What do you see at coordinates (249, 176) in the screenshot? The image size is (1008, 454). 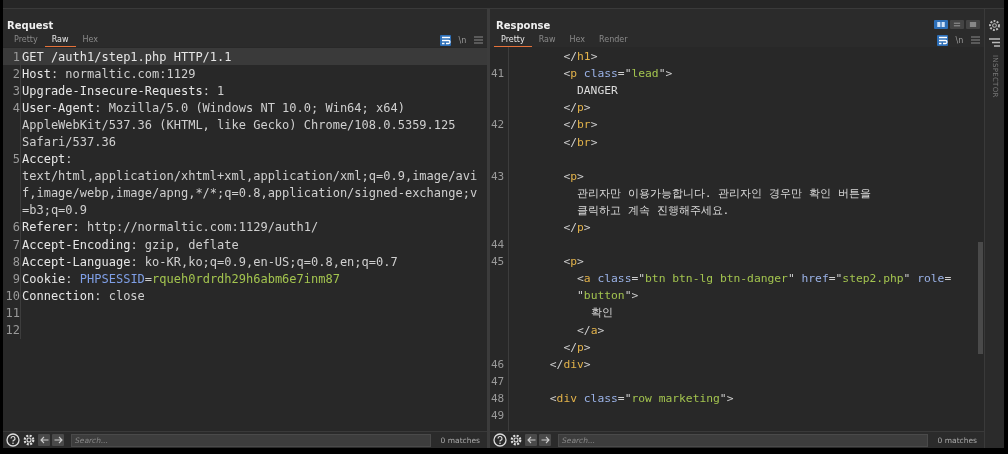 I see `code-line: text/html,application/xhtml+xml,application/xml;q=0.9,image/avi` at bounding box center [249, 176].